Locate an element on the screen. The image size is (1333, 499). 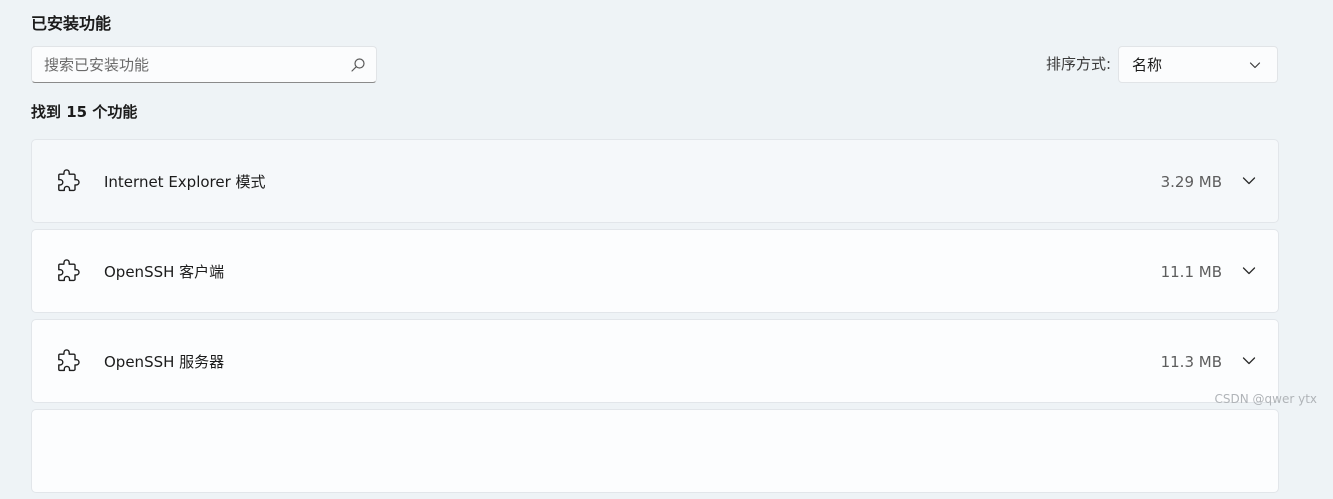
feature-name: OpenSSH 服务器 is located at coordinates (164, 362).